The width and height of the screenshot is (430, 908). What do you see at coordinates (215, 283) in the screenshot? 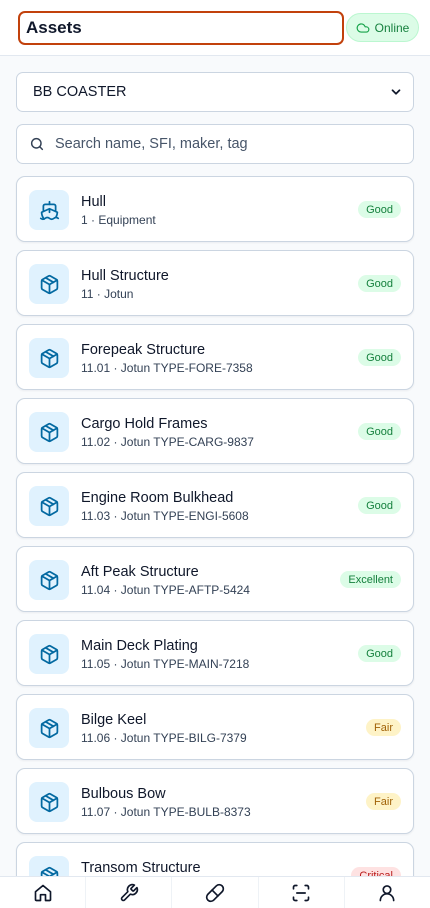
I see `asset-card: Hull Structure 11 · Jotun Good` at bounding box center [215, 283].